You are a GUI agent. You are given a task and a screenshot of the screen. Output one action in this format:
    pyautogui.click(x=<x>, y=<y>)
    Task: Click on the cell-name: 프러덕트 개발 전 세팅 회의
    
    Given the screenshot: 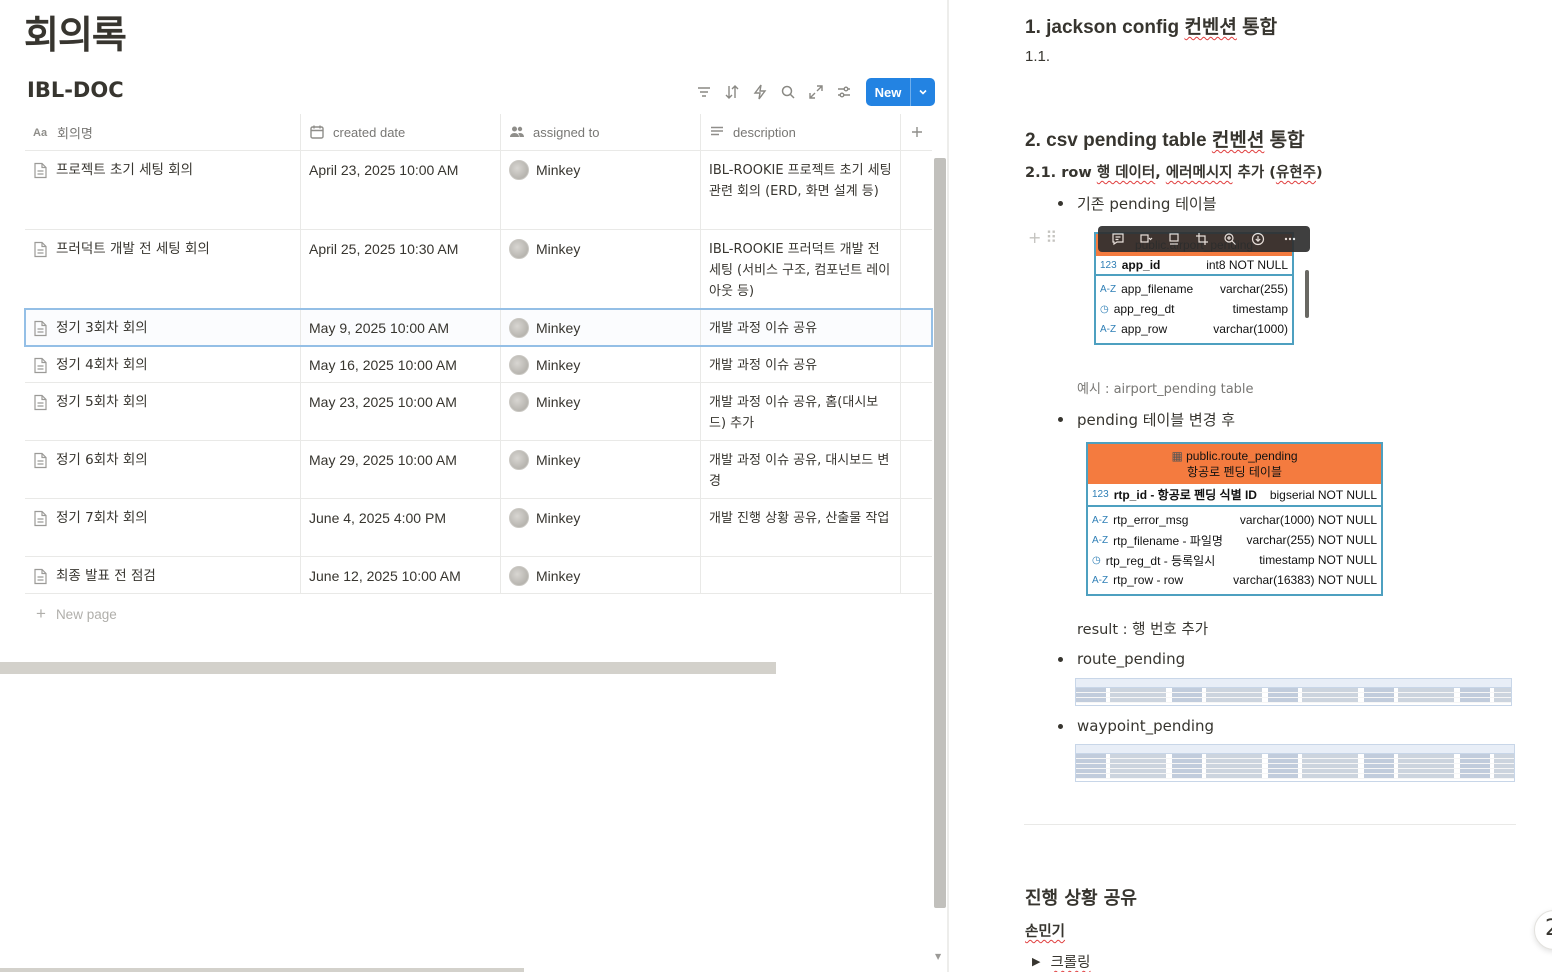 What is the action you would take?
    pyautogui.click(x=163, y=269)
    